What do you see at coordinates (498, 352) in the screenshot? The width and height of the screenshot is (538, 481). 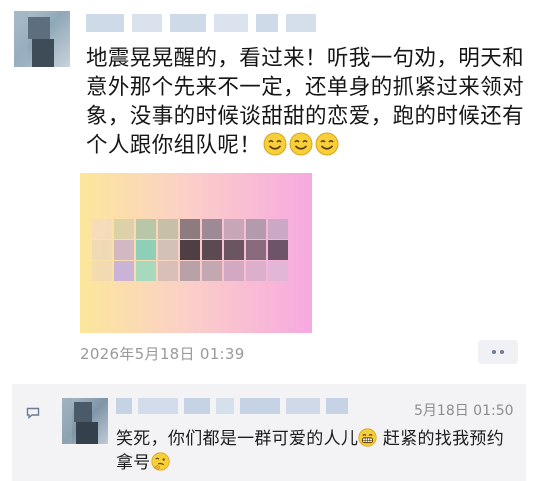 I see `more-actions-button` at bounding box center [498, 352].